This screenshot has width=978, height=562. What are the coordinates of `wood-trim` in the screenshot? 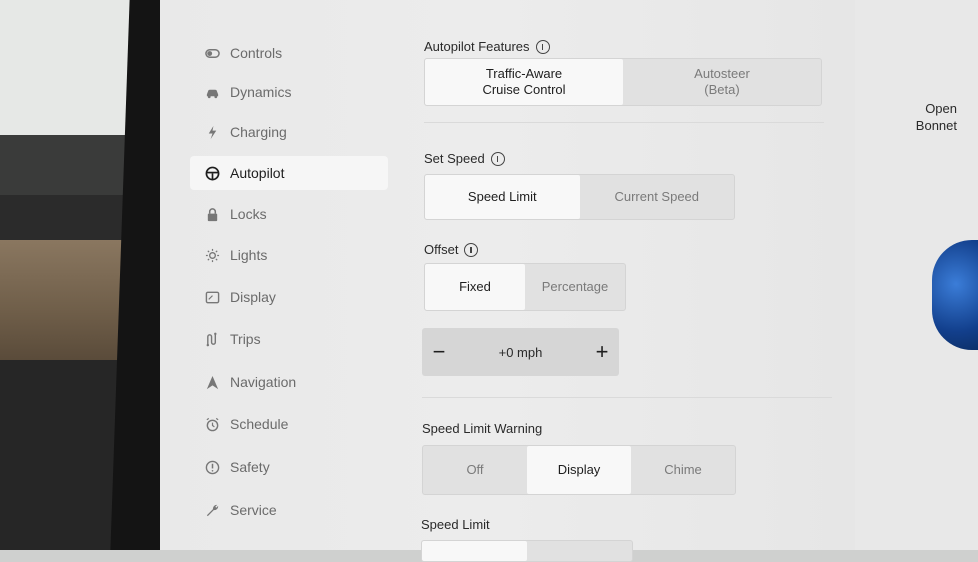 It's located at (62, 300).